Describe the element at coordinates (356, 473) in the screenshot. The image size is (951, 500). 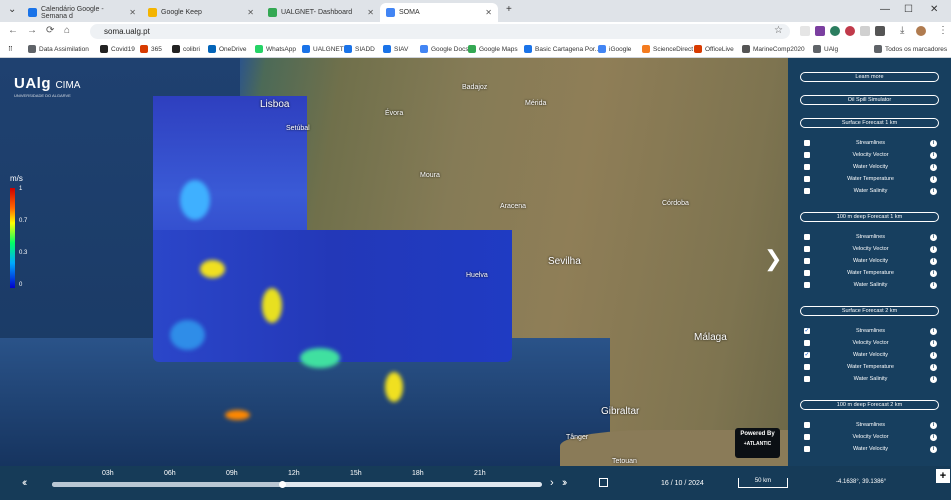
I see `hour-tick-label: 15h` at that location.